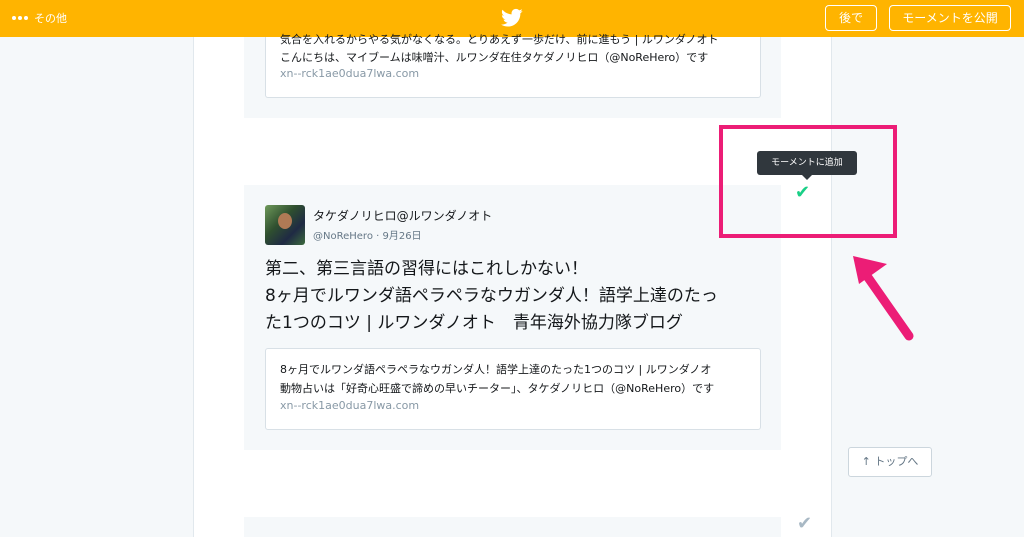 This screenshot has height=537, width=1024. Describe the element at coordinates (512, 17) in the screenshot. I see `twitter-bird-icon` at that location.